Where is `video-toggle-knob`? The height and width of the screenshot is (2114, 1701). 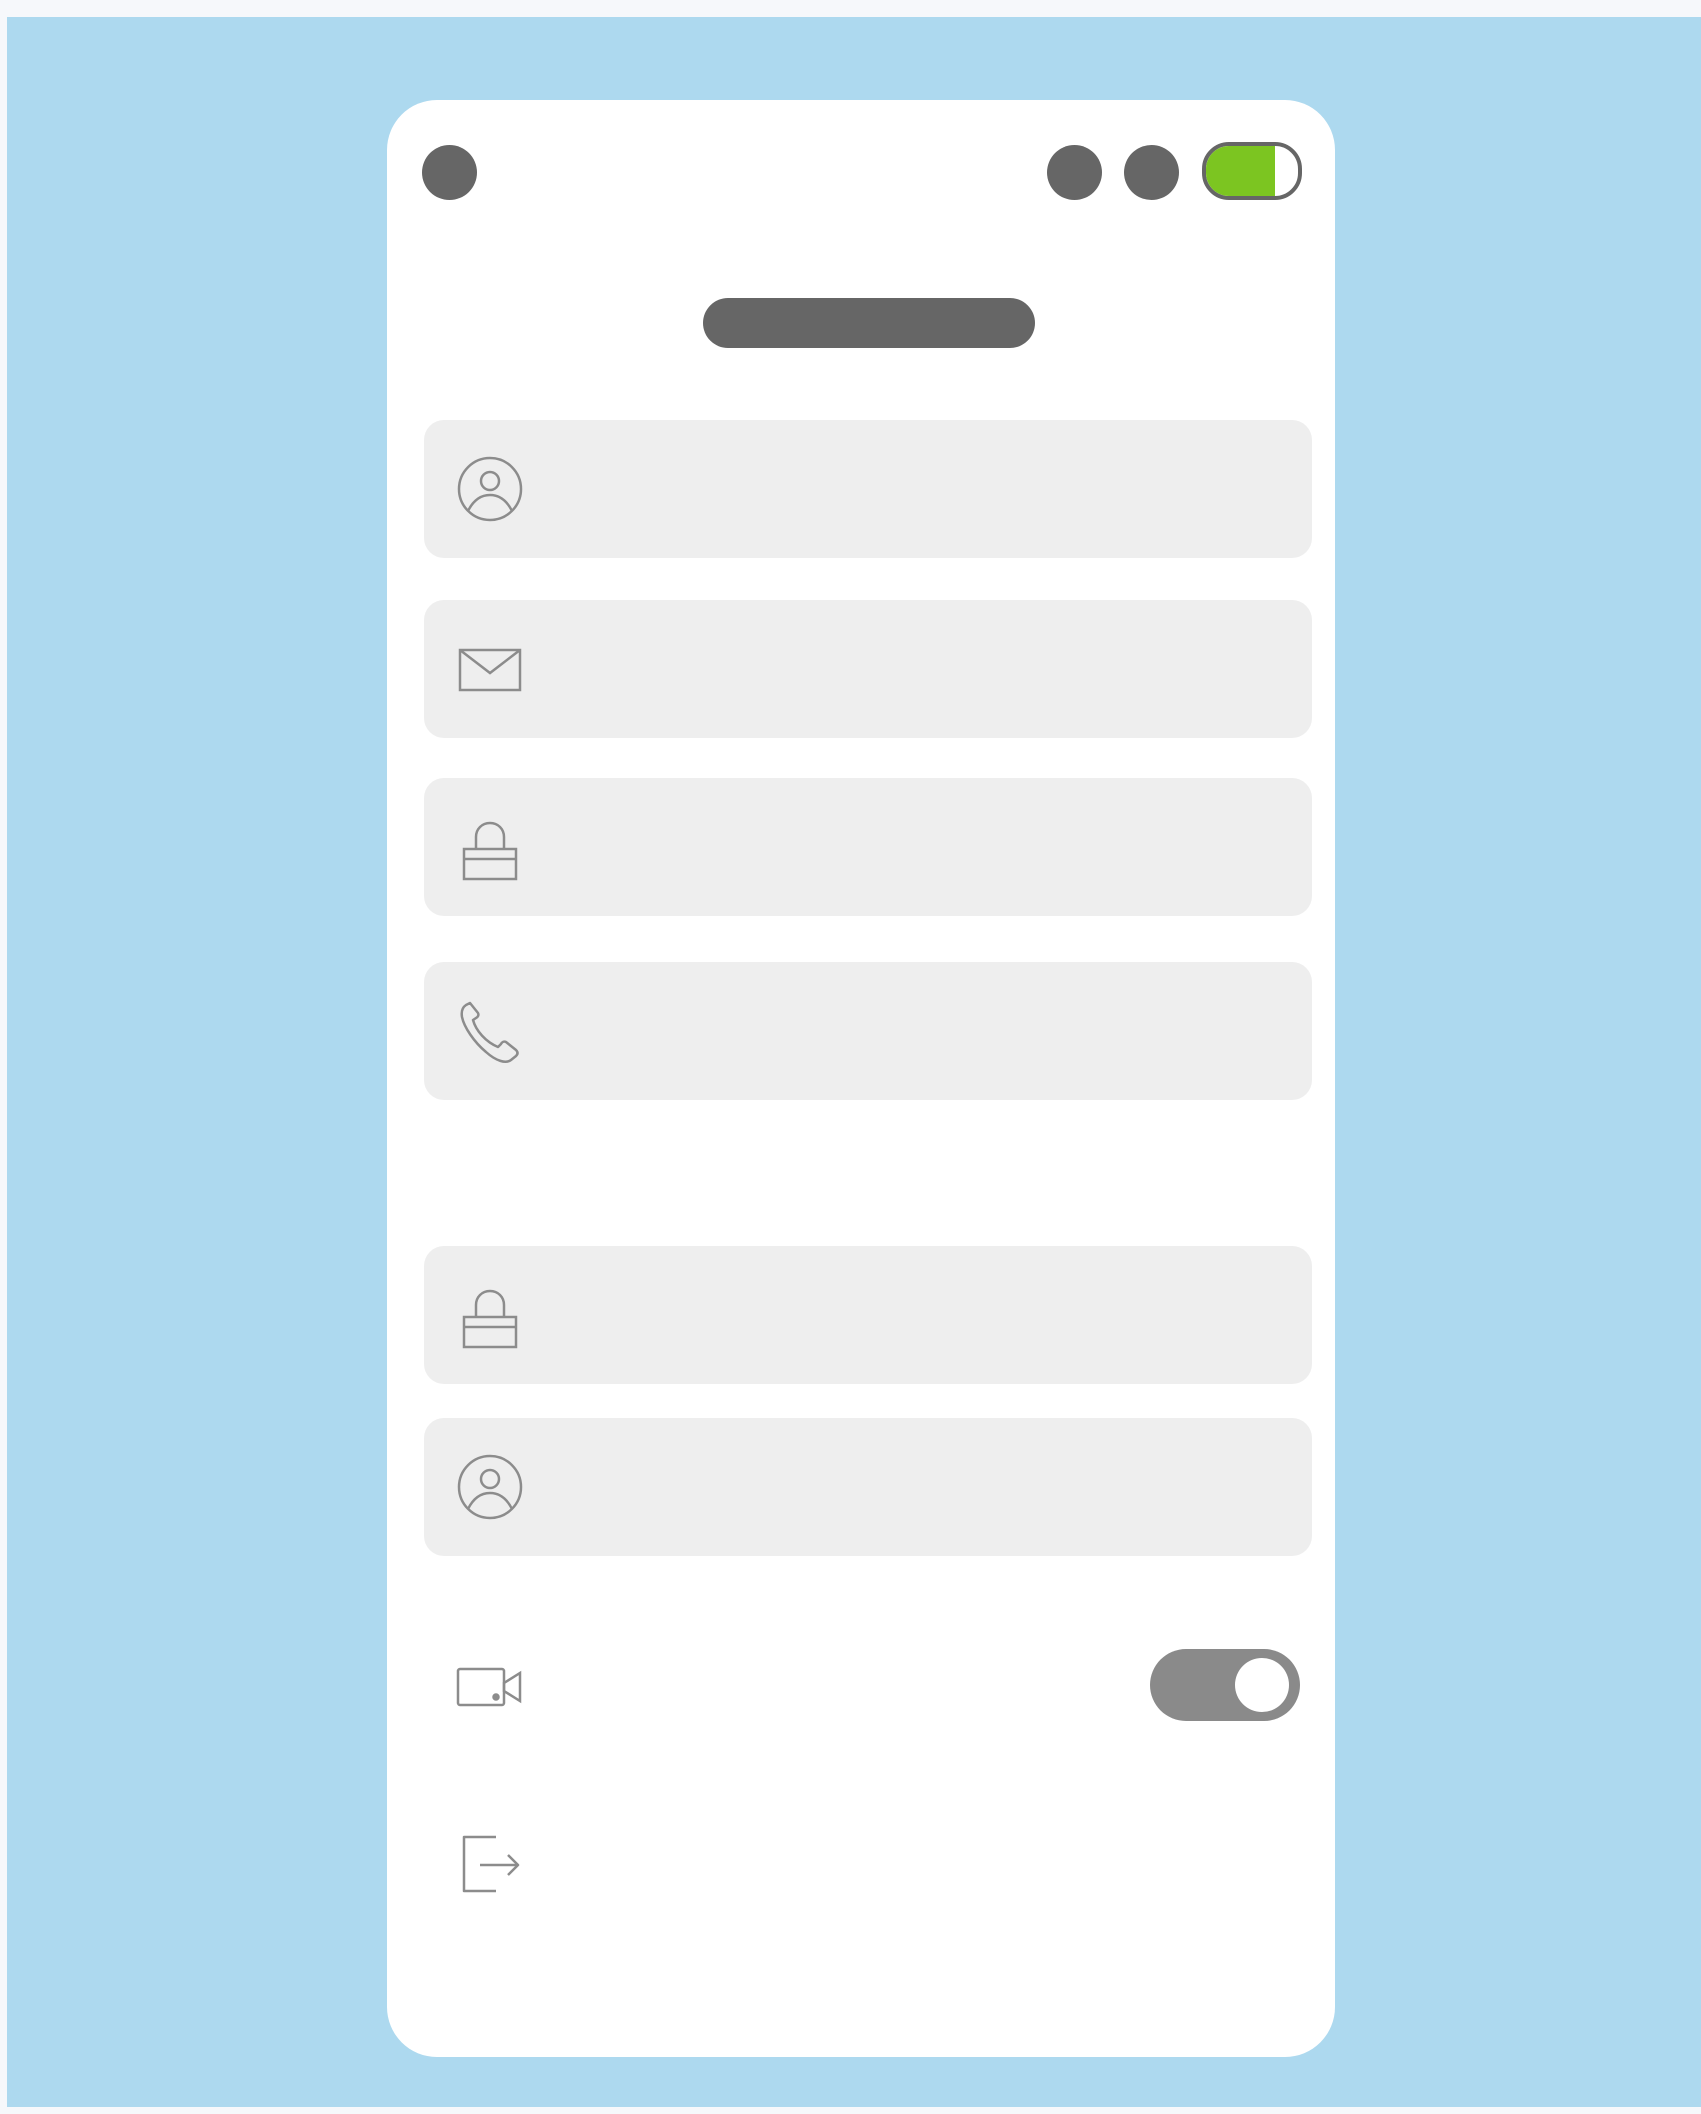 video-toggle-knob is located at coordinates (1262, 1685).